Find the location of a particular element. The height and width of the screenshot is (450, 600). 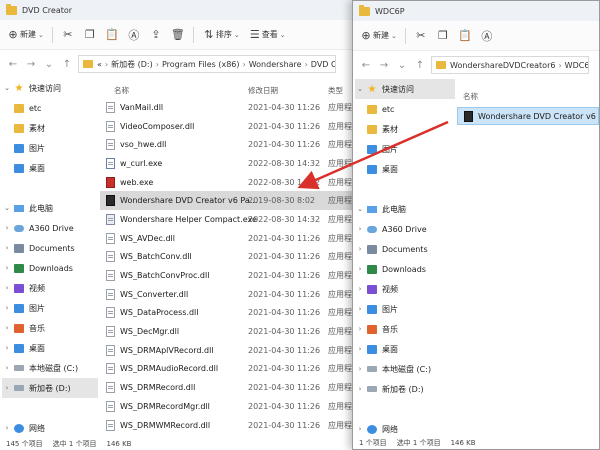

drag-arrow-annotation is located at coordinates (373, 155).